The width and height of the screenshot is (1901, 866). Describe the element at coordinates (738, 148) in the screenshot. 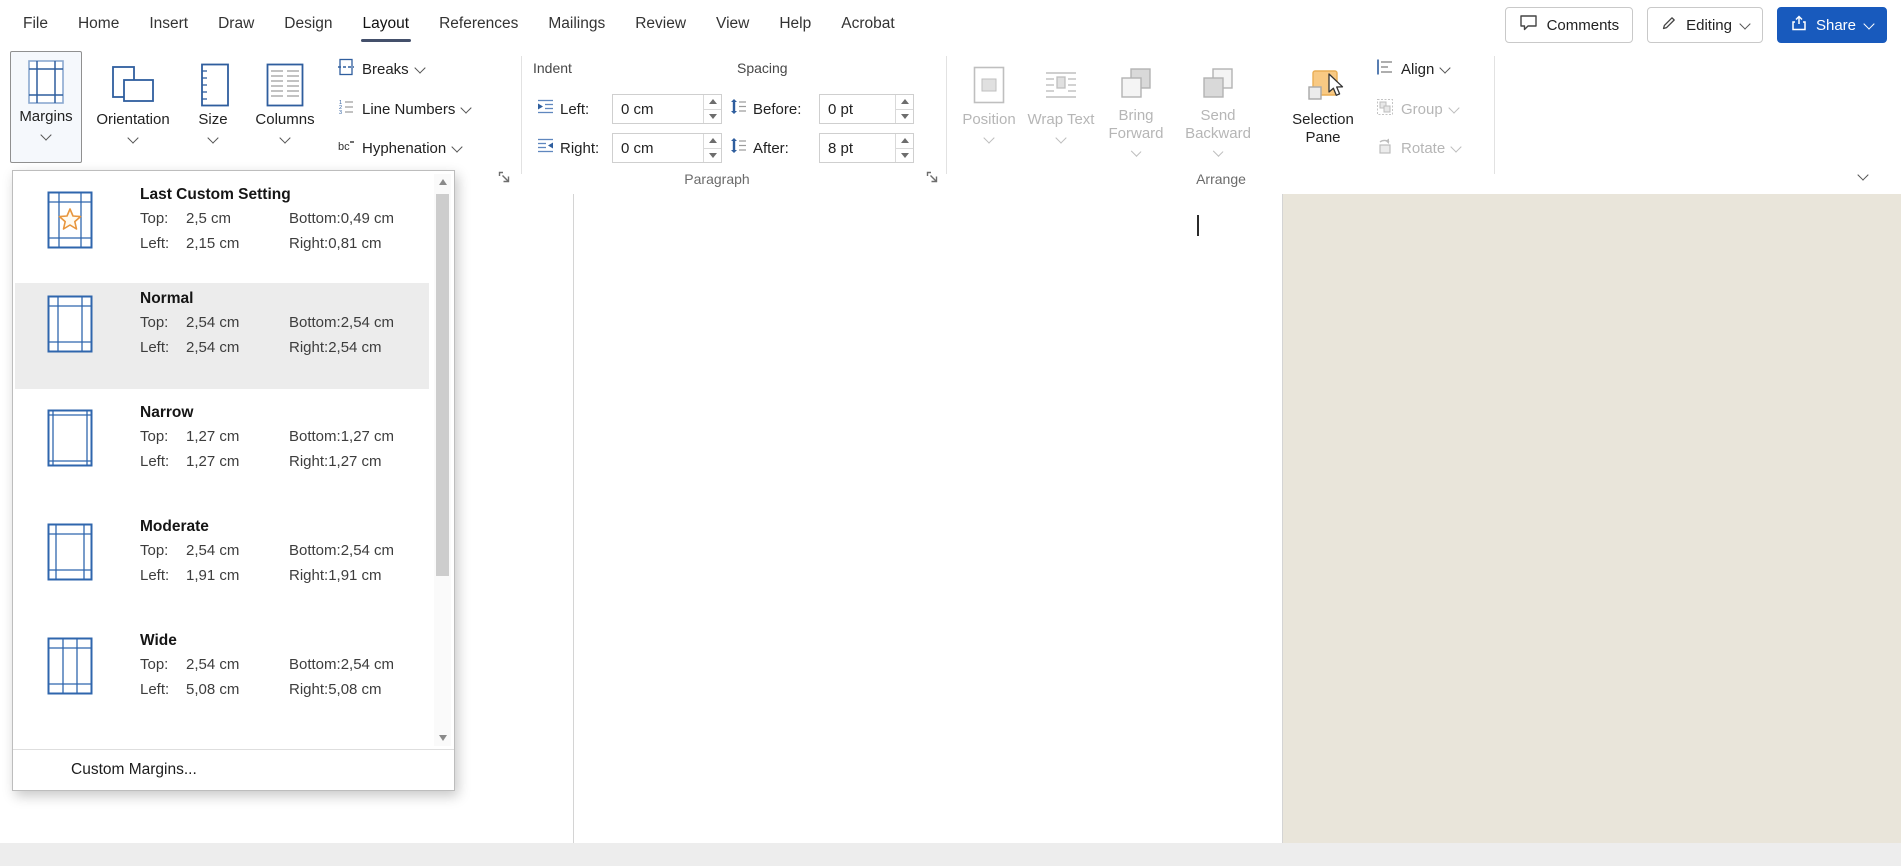

I see `spacing-after-icon` at that location.